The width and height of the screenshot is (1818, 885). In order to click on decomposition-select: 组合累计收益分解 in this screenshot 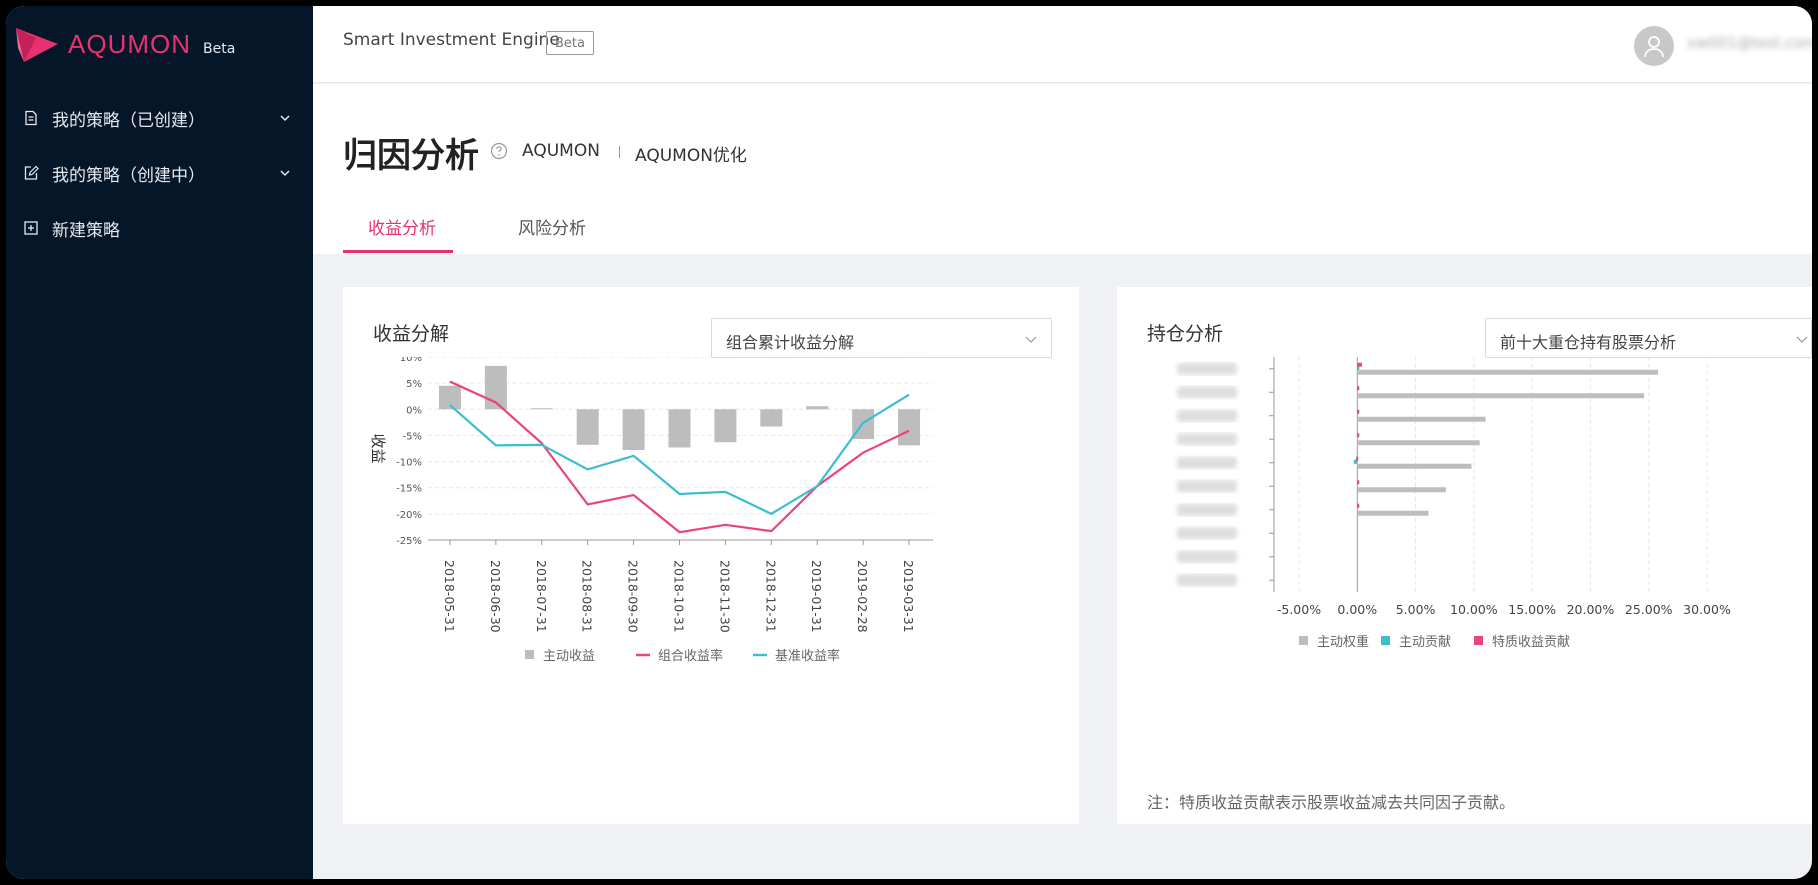, I will do `click(881, 338)`.